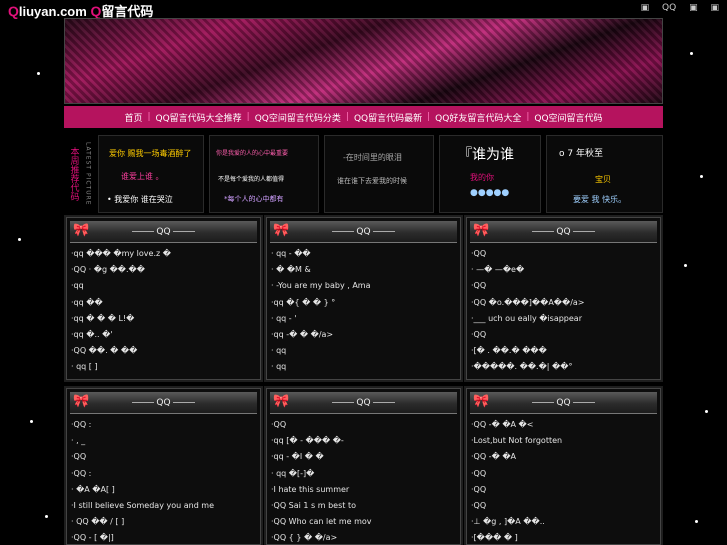 This screenshot has height=545, width=727. What do you see at coordinates (52, 11) in the screenshot?
I see `logo-domain: liuyan.com` at bounding box center [52, 11].